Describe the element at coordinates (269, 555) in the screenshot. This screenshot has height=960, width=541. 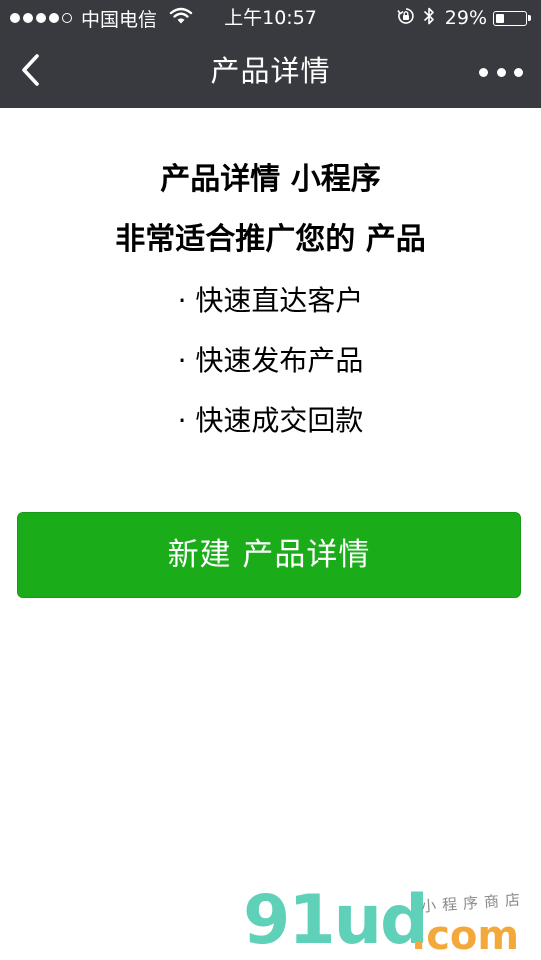
I see `create-product-detail-button: 新建 产品详情` at that location.